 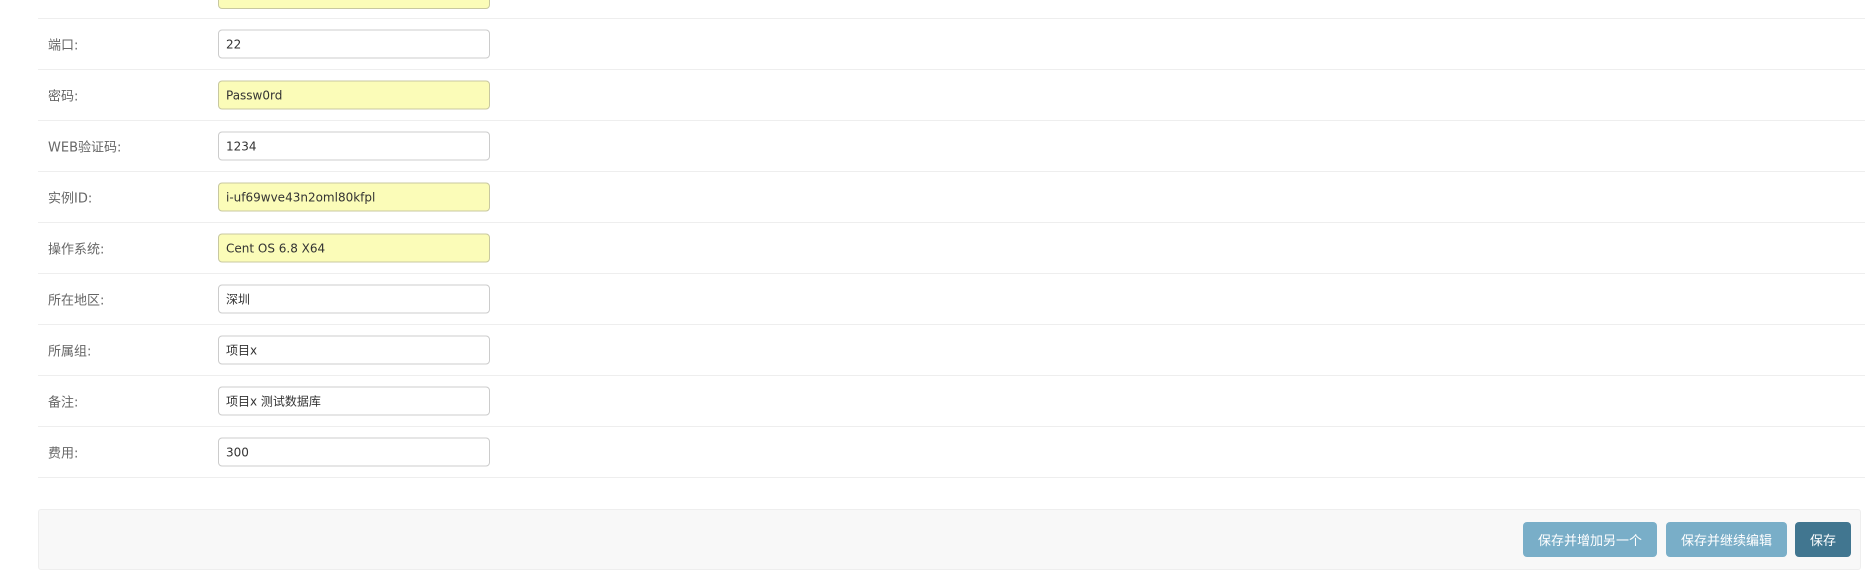 I want to click on form-row-password: 密码:, so click(x=951, y=95).